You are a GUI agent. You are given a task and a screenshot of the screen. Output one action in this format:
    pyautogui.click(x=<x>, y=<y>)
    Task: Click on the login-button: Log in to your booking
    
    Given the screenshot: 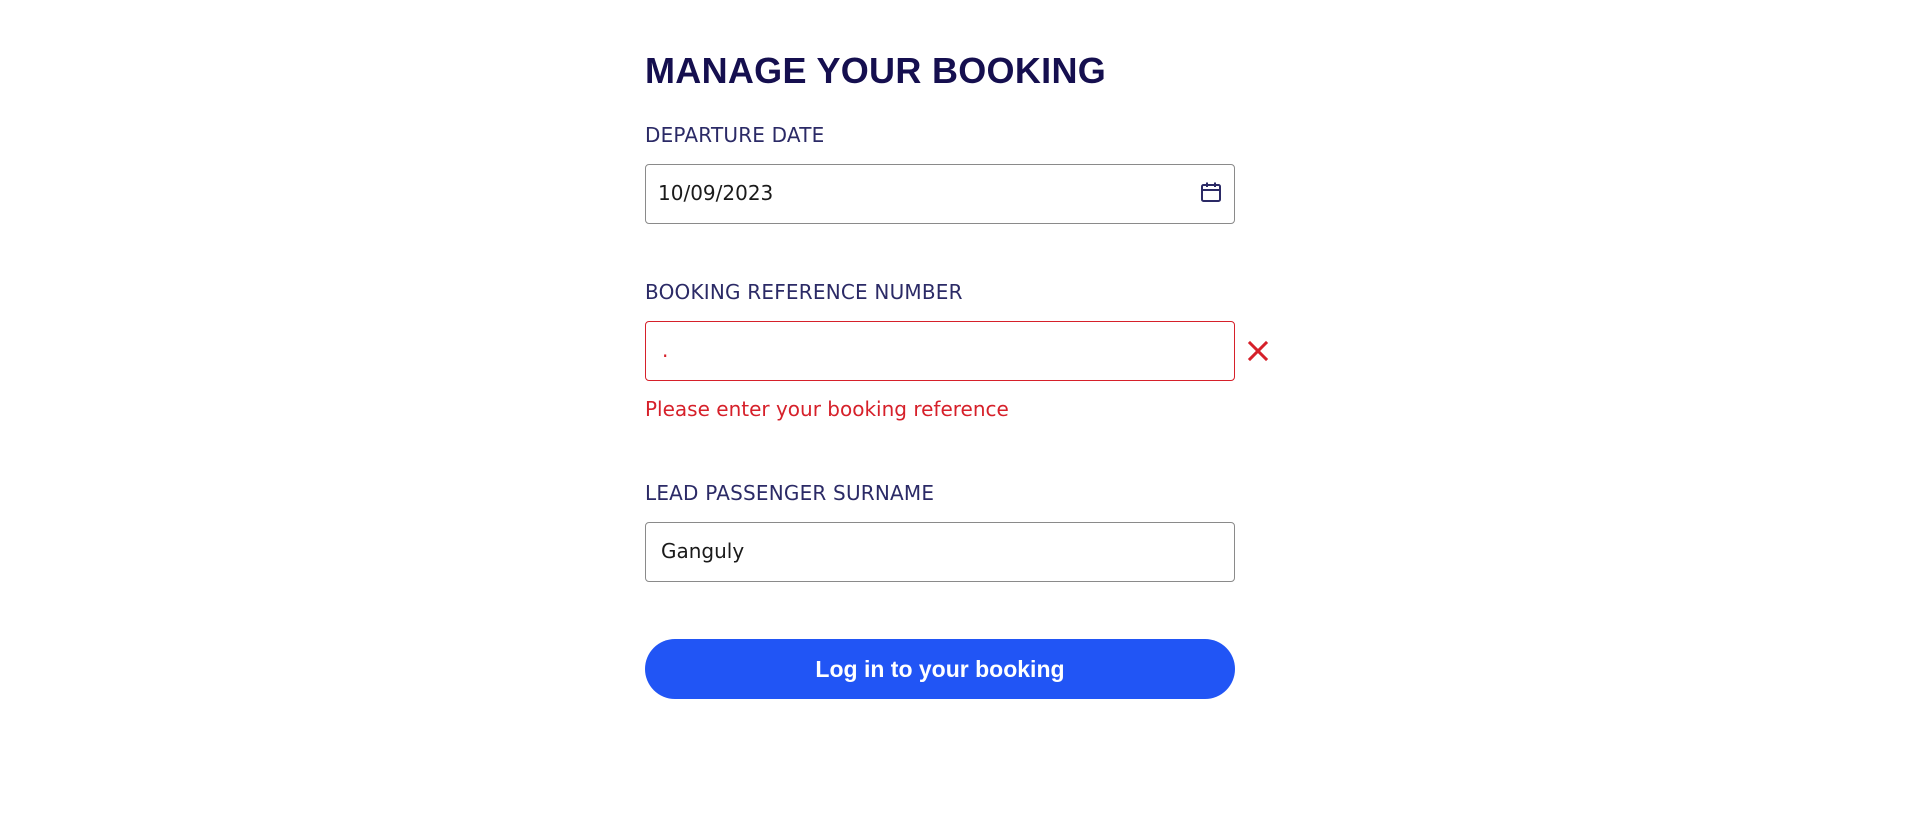 What is the action you would take?
    pyautogui.click(x=940, y=669)
    